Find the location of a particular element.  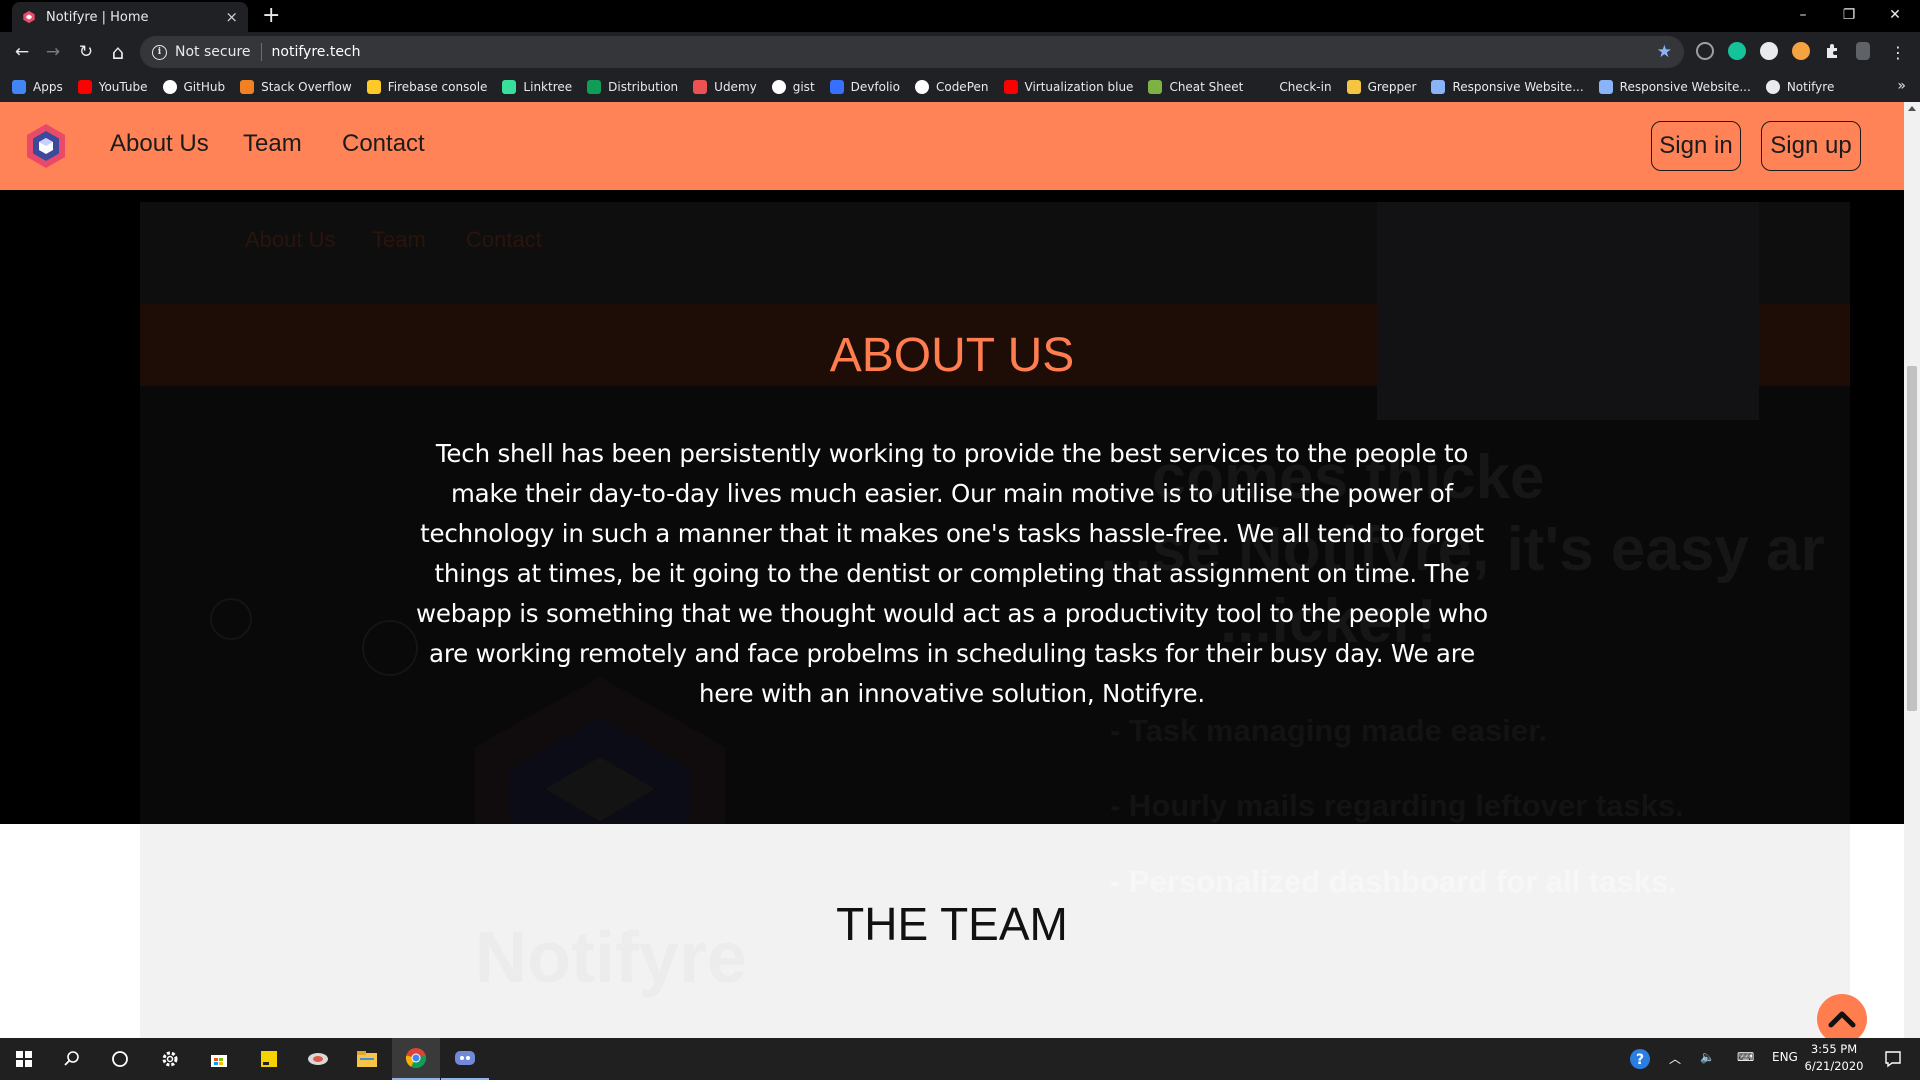

bookmark-item: GitHub is located at coordinates (194, 87).